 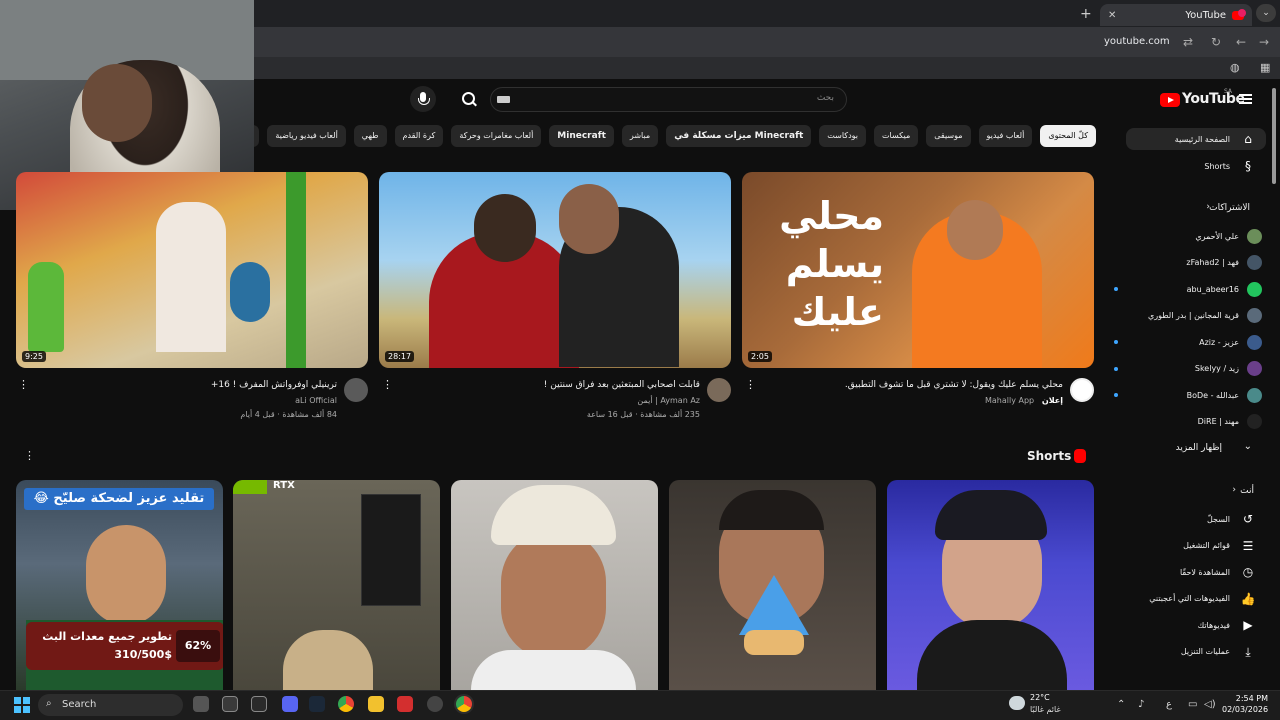 What do you see at coordinates (739, 136) in the screenshot?
I see `chip-5: ميزات مسكلة في Minecraft` at bounding box center [739, 136].